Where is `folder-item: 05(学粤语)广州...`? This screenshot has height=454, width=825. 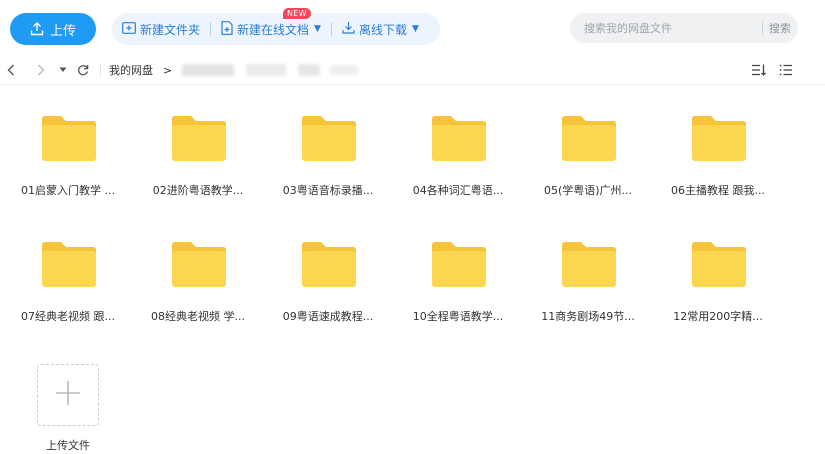
folder-item: 05(学粤语)广州... is located at coordinates (588, 155).